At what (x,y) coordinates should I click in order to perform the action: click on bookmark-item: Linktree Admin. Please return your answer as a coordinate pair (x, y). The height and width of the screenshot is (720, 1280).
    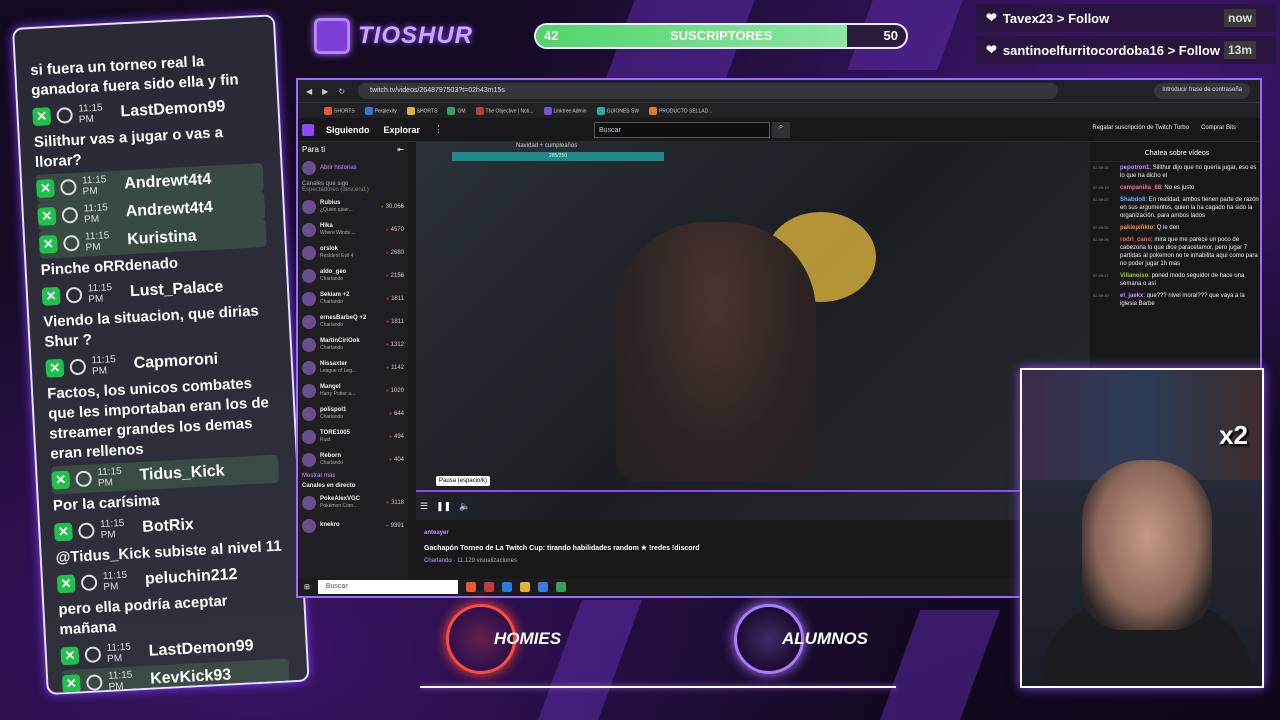
    Looking at the image, I should click on (565, 110).